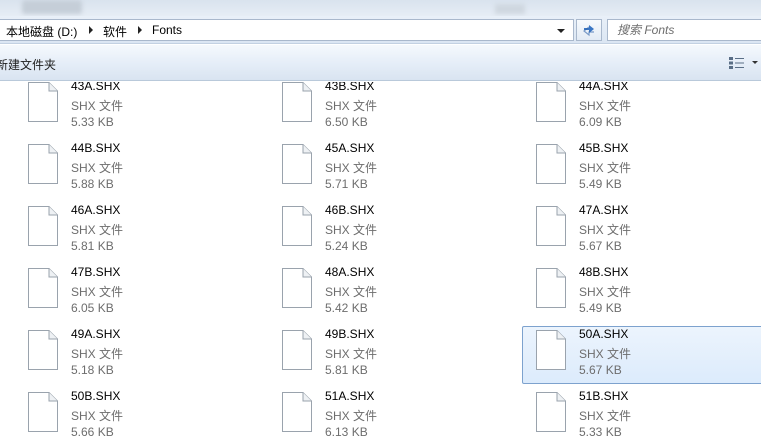 The width and height of the screenshot is (761, 436). What do you see at coordinates (645, 293) in the screenshot?
I see `file-item: 48B.SHX SHX 文件 5.49 KB` at bounding box center [645, 293].